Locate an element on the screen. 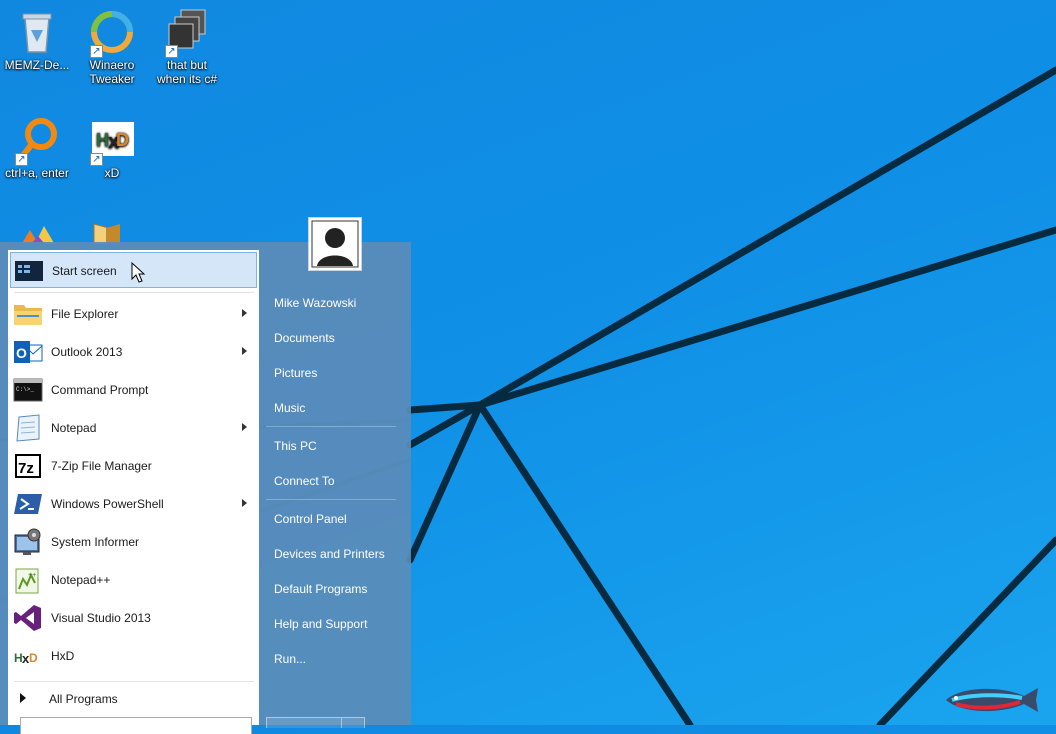  svg-text: O is located at coordinates (21, 353).